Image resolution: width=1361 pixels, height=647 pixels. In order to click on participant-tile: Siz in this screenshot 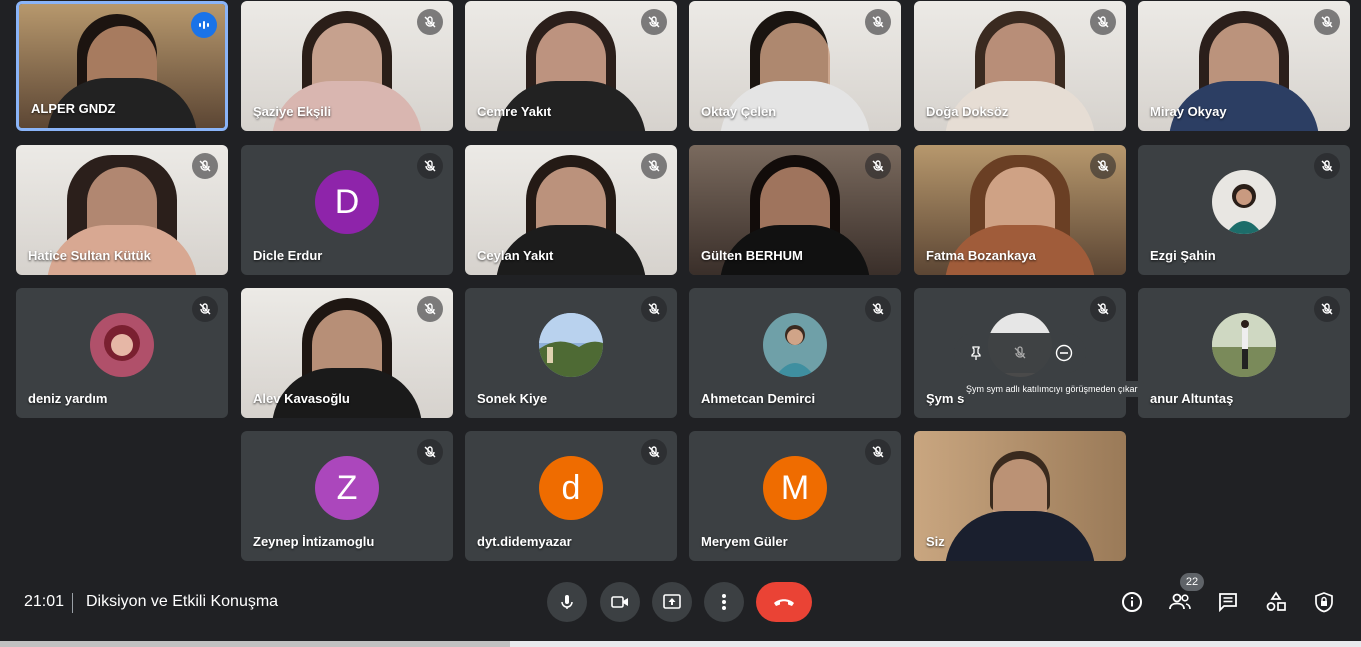, I will do `click(1020, 496)`.